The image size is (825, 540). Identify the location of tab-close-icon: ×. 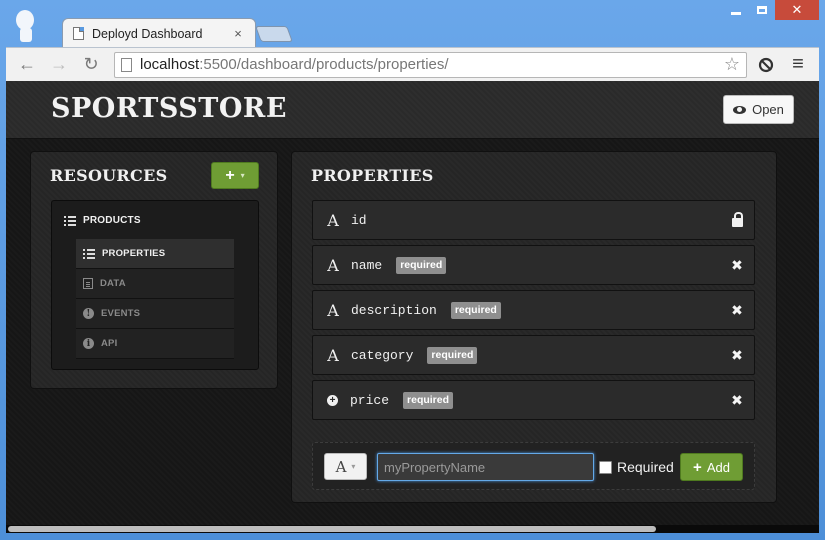
(238, 33).